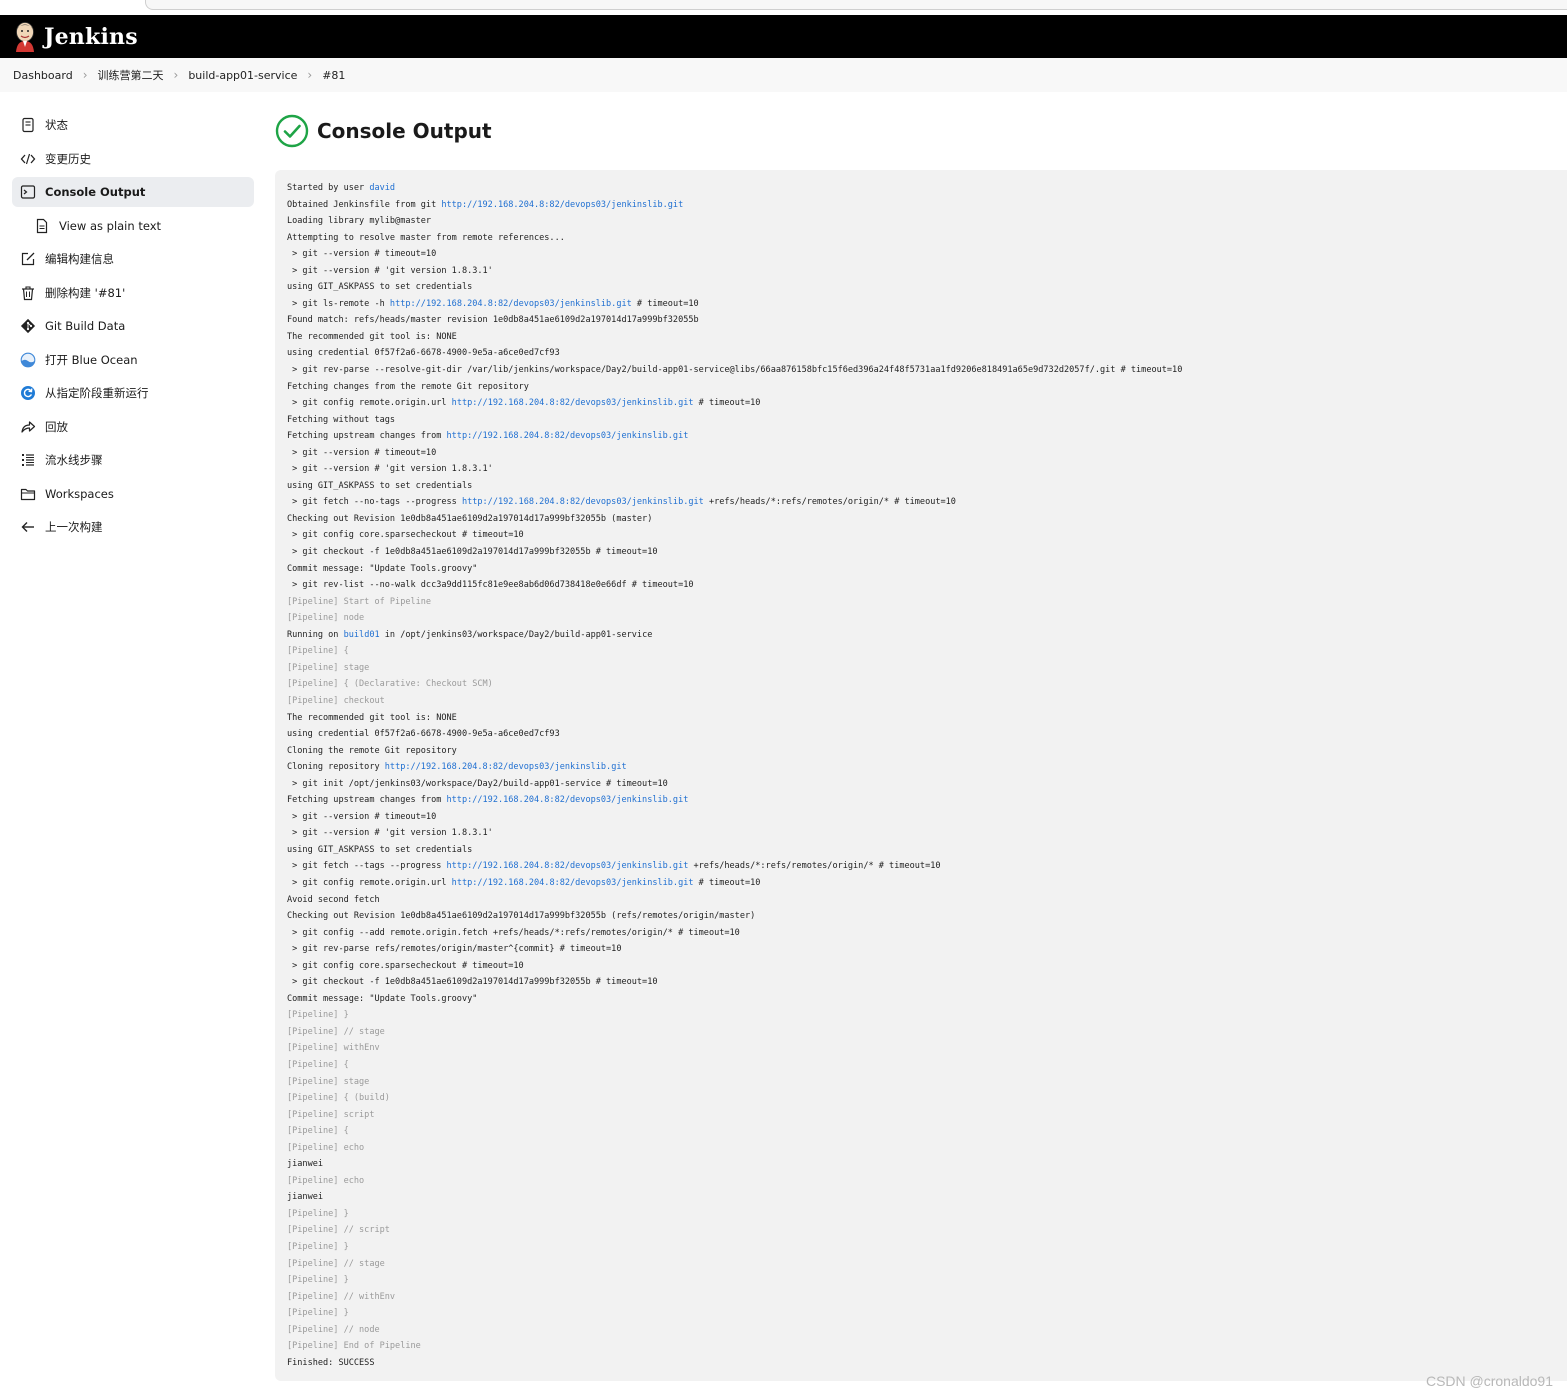 The width and height of the screenshot is (1567, 1391). What do you see at coordinates (372, 717) in the screenshot?
I see `console-line-text: The recommended git tool is: NONE` at bounding box center [372, 717].